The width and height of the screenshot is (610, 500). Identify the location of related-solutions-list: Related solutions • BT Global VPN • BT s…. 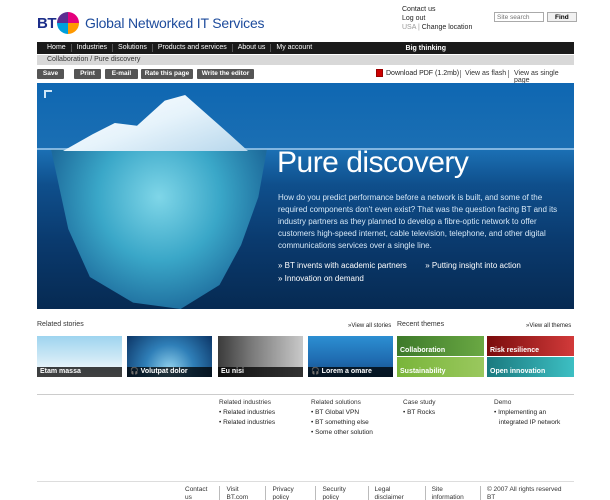
(342, 418).